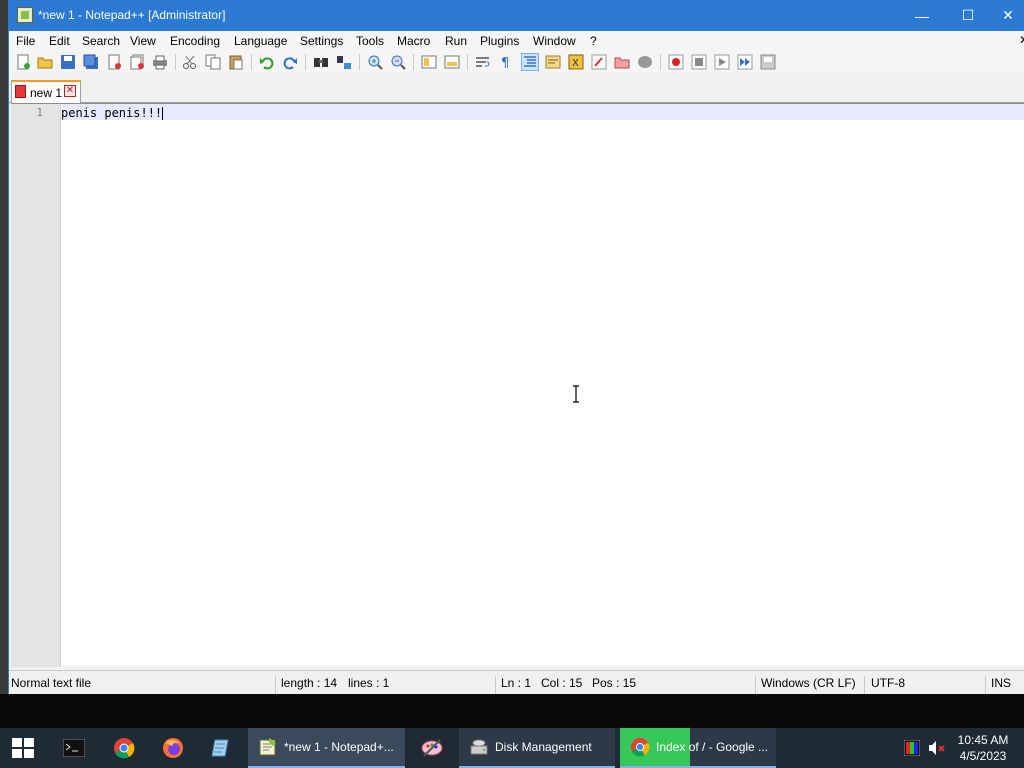 The height and width of the screenshot is (768, 1024). I want to click on taskbar-cmd, so click(74, 748).